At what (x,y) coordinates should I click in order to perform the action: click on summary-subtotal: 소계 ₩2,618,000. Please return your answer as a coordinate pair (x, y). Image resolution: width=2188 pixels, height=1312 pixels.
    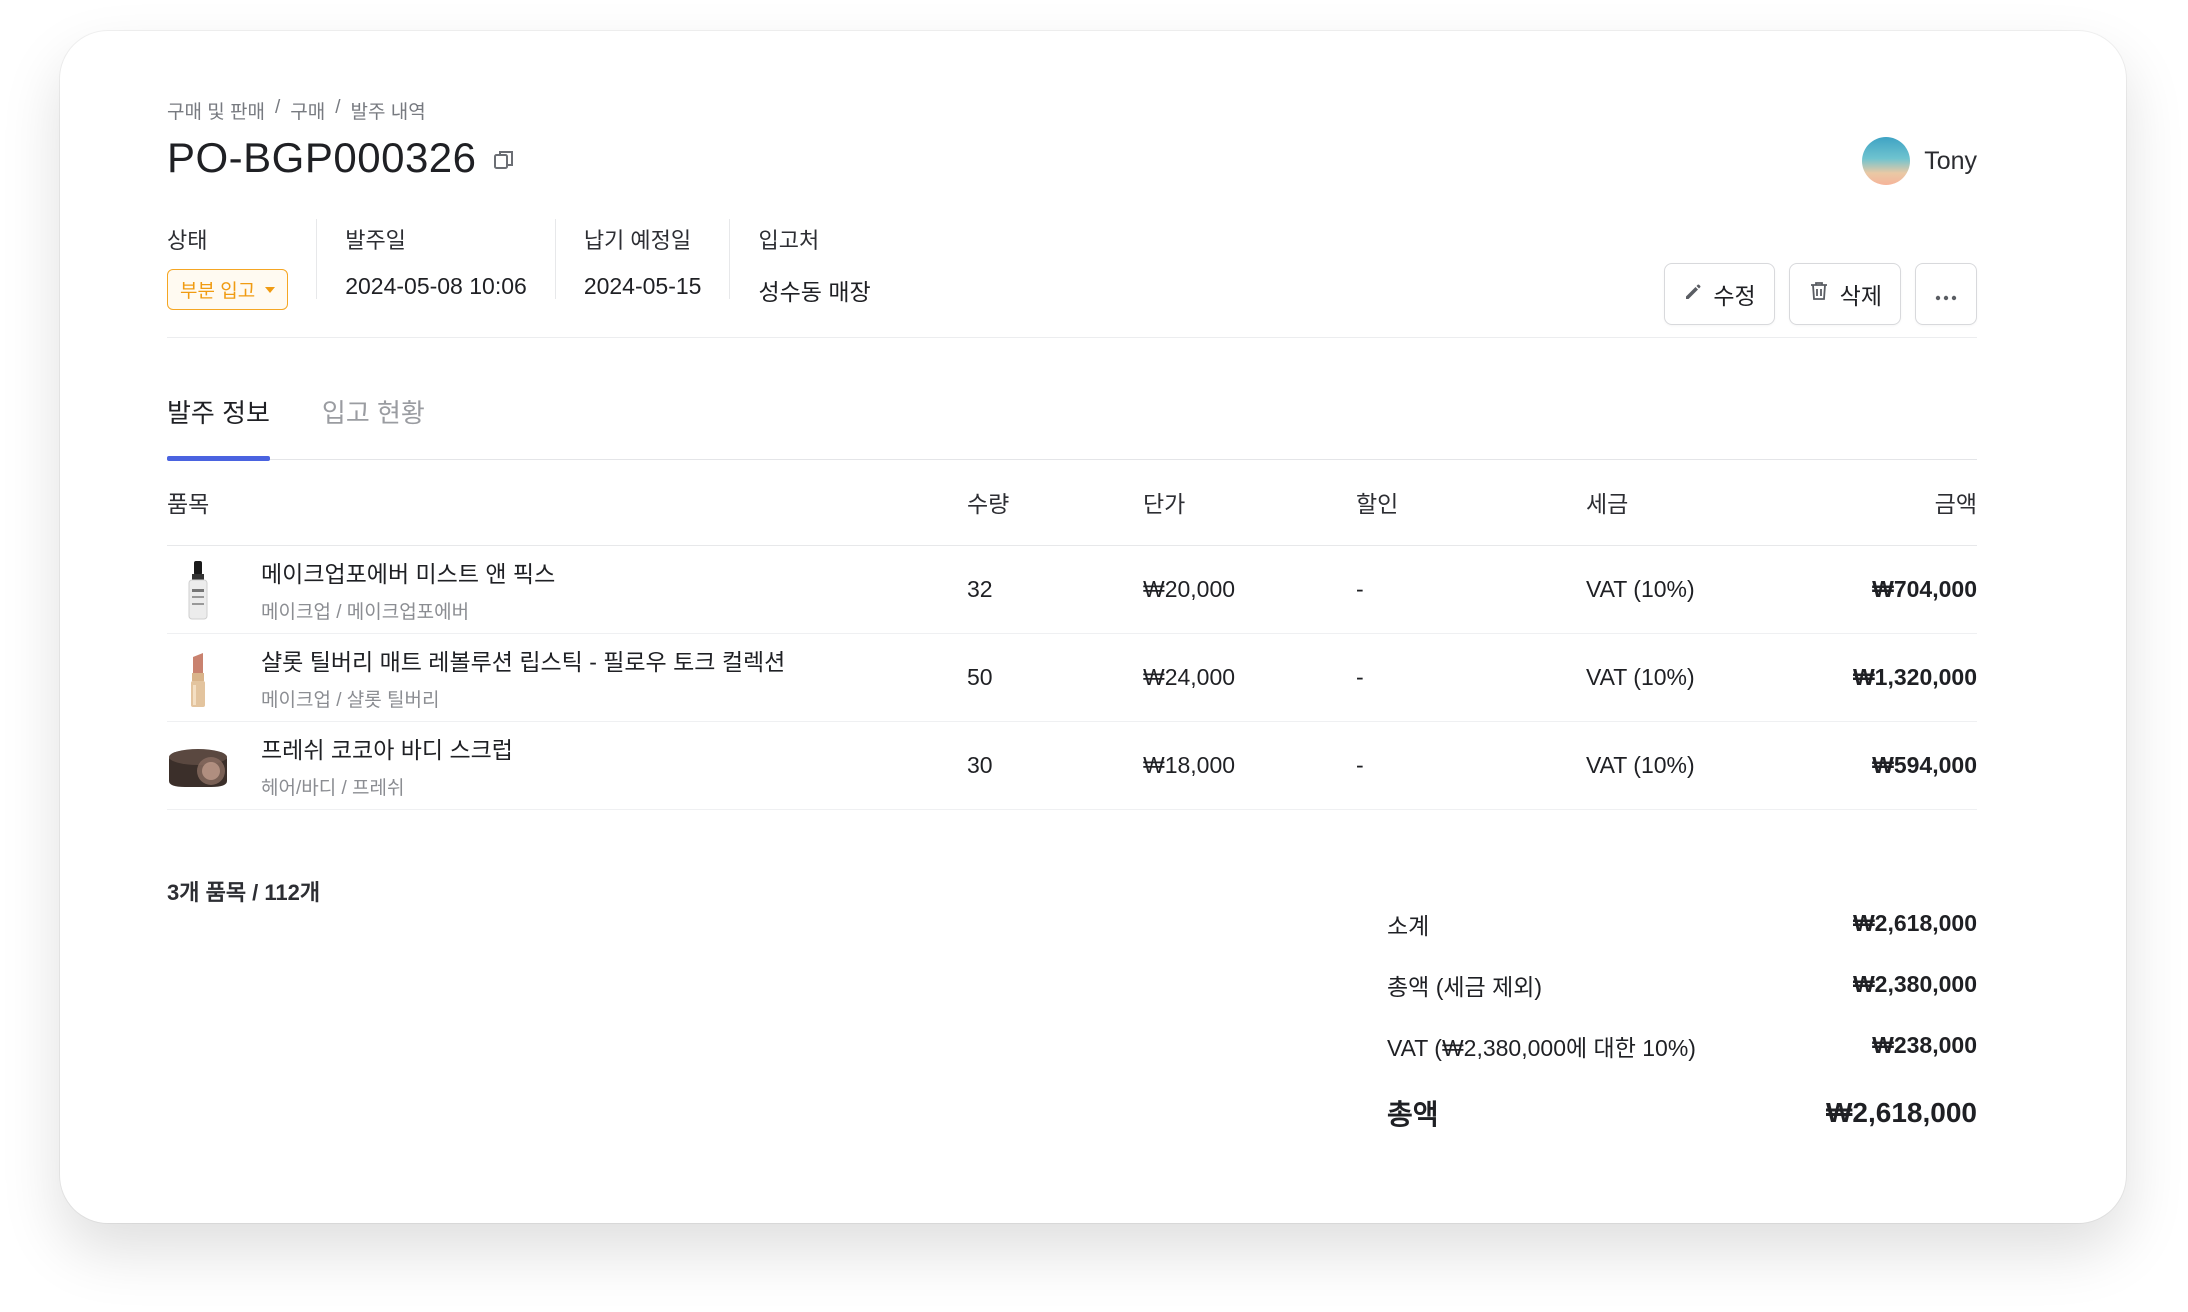
    Looking at the image, I should click on (1682, 923).